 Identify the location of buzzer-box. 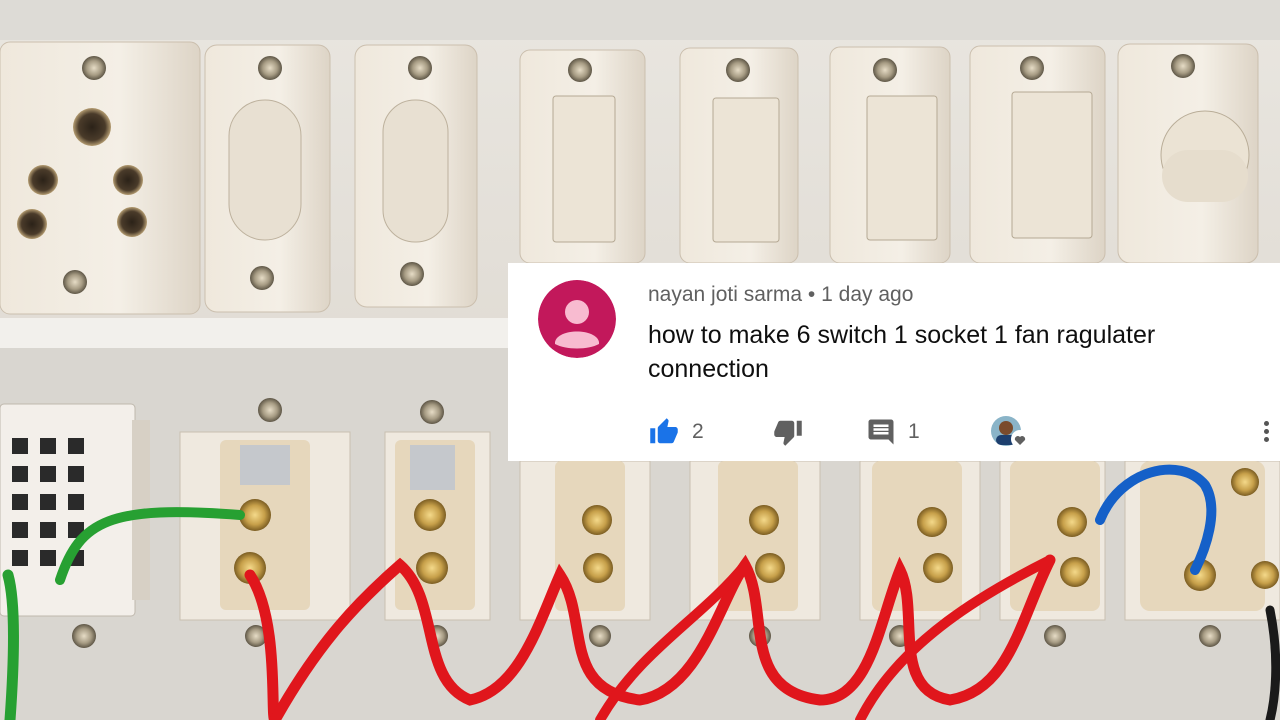
(75, 525).